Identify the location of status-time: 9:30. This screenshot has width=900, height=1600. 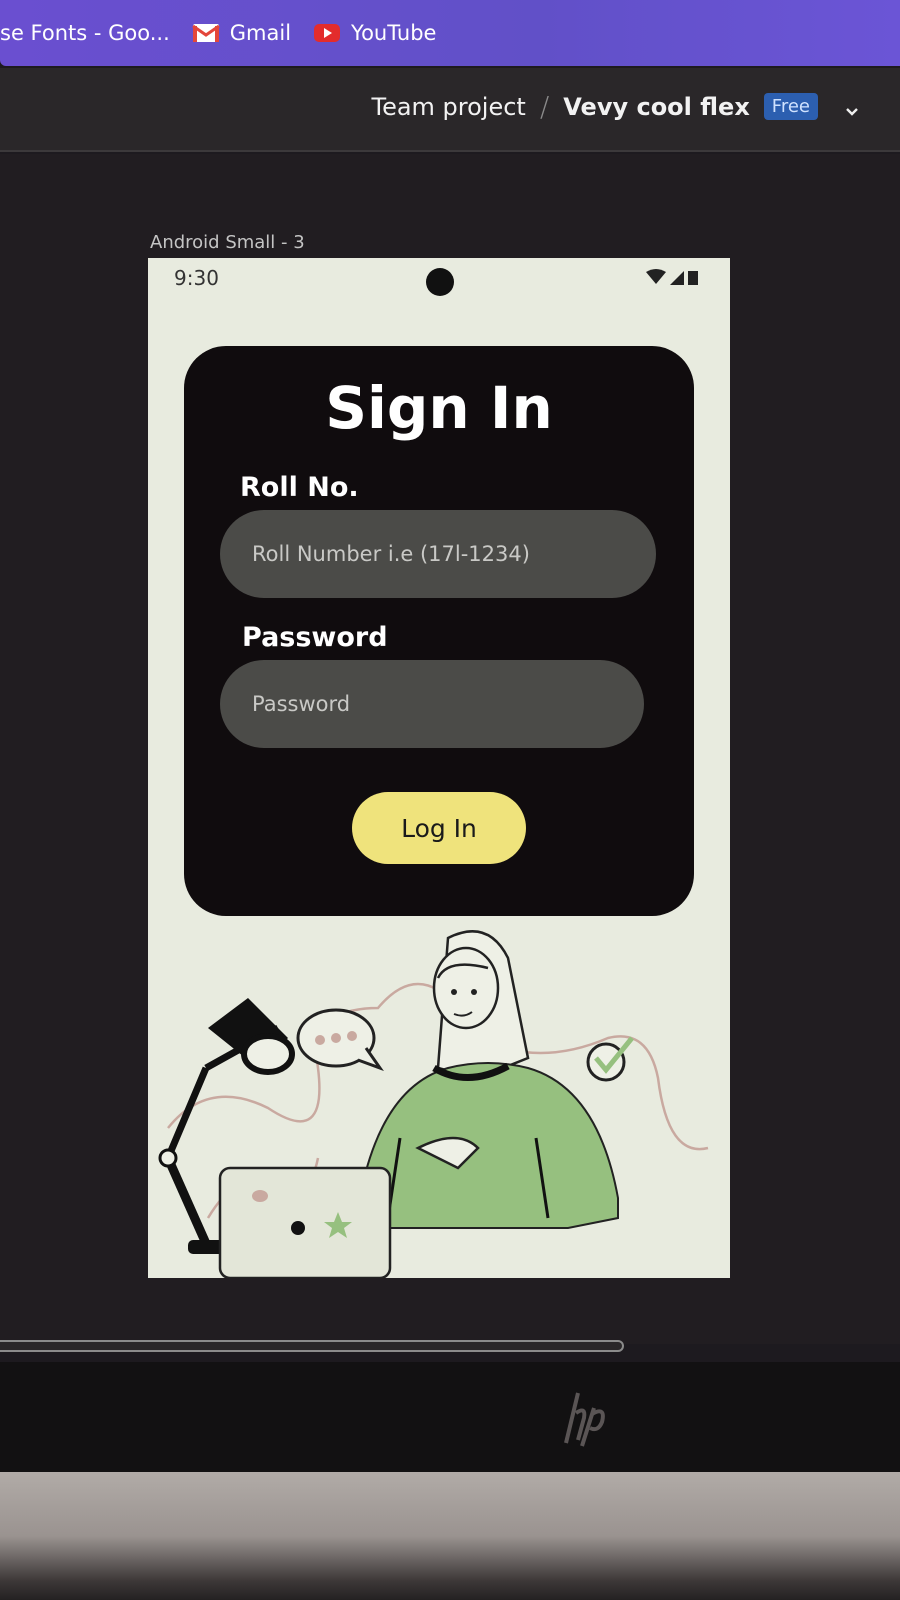
(196, 278).